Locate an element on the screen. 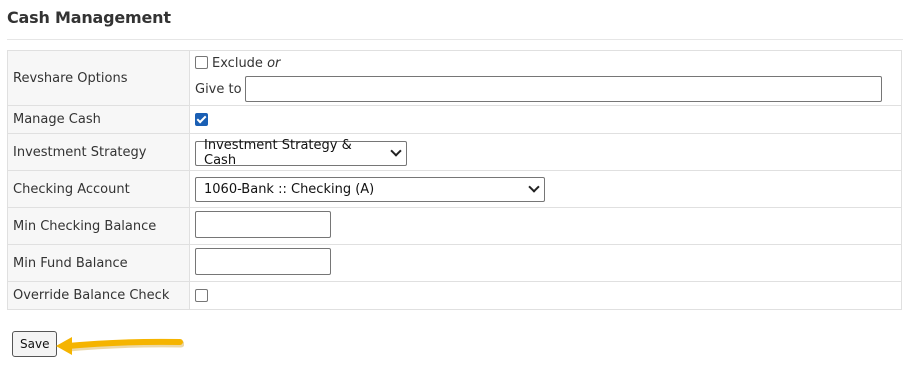 Image resolution: width=913 pixels, height=368 pixels. override-balance-check-label: Override Balance Check is located at coordinates (98, 295).